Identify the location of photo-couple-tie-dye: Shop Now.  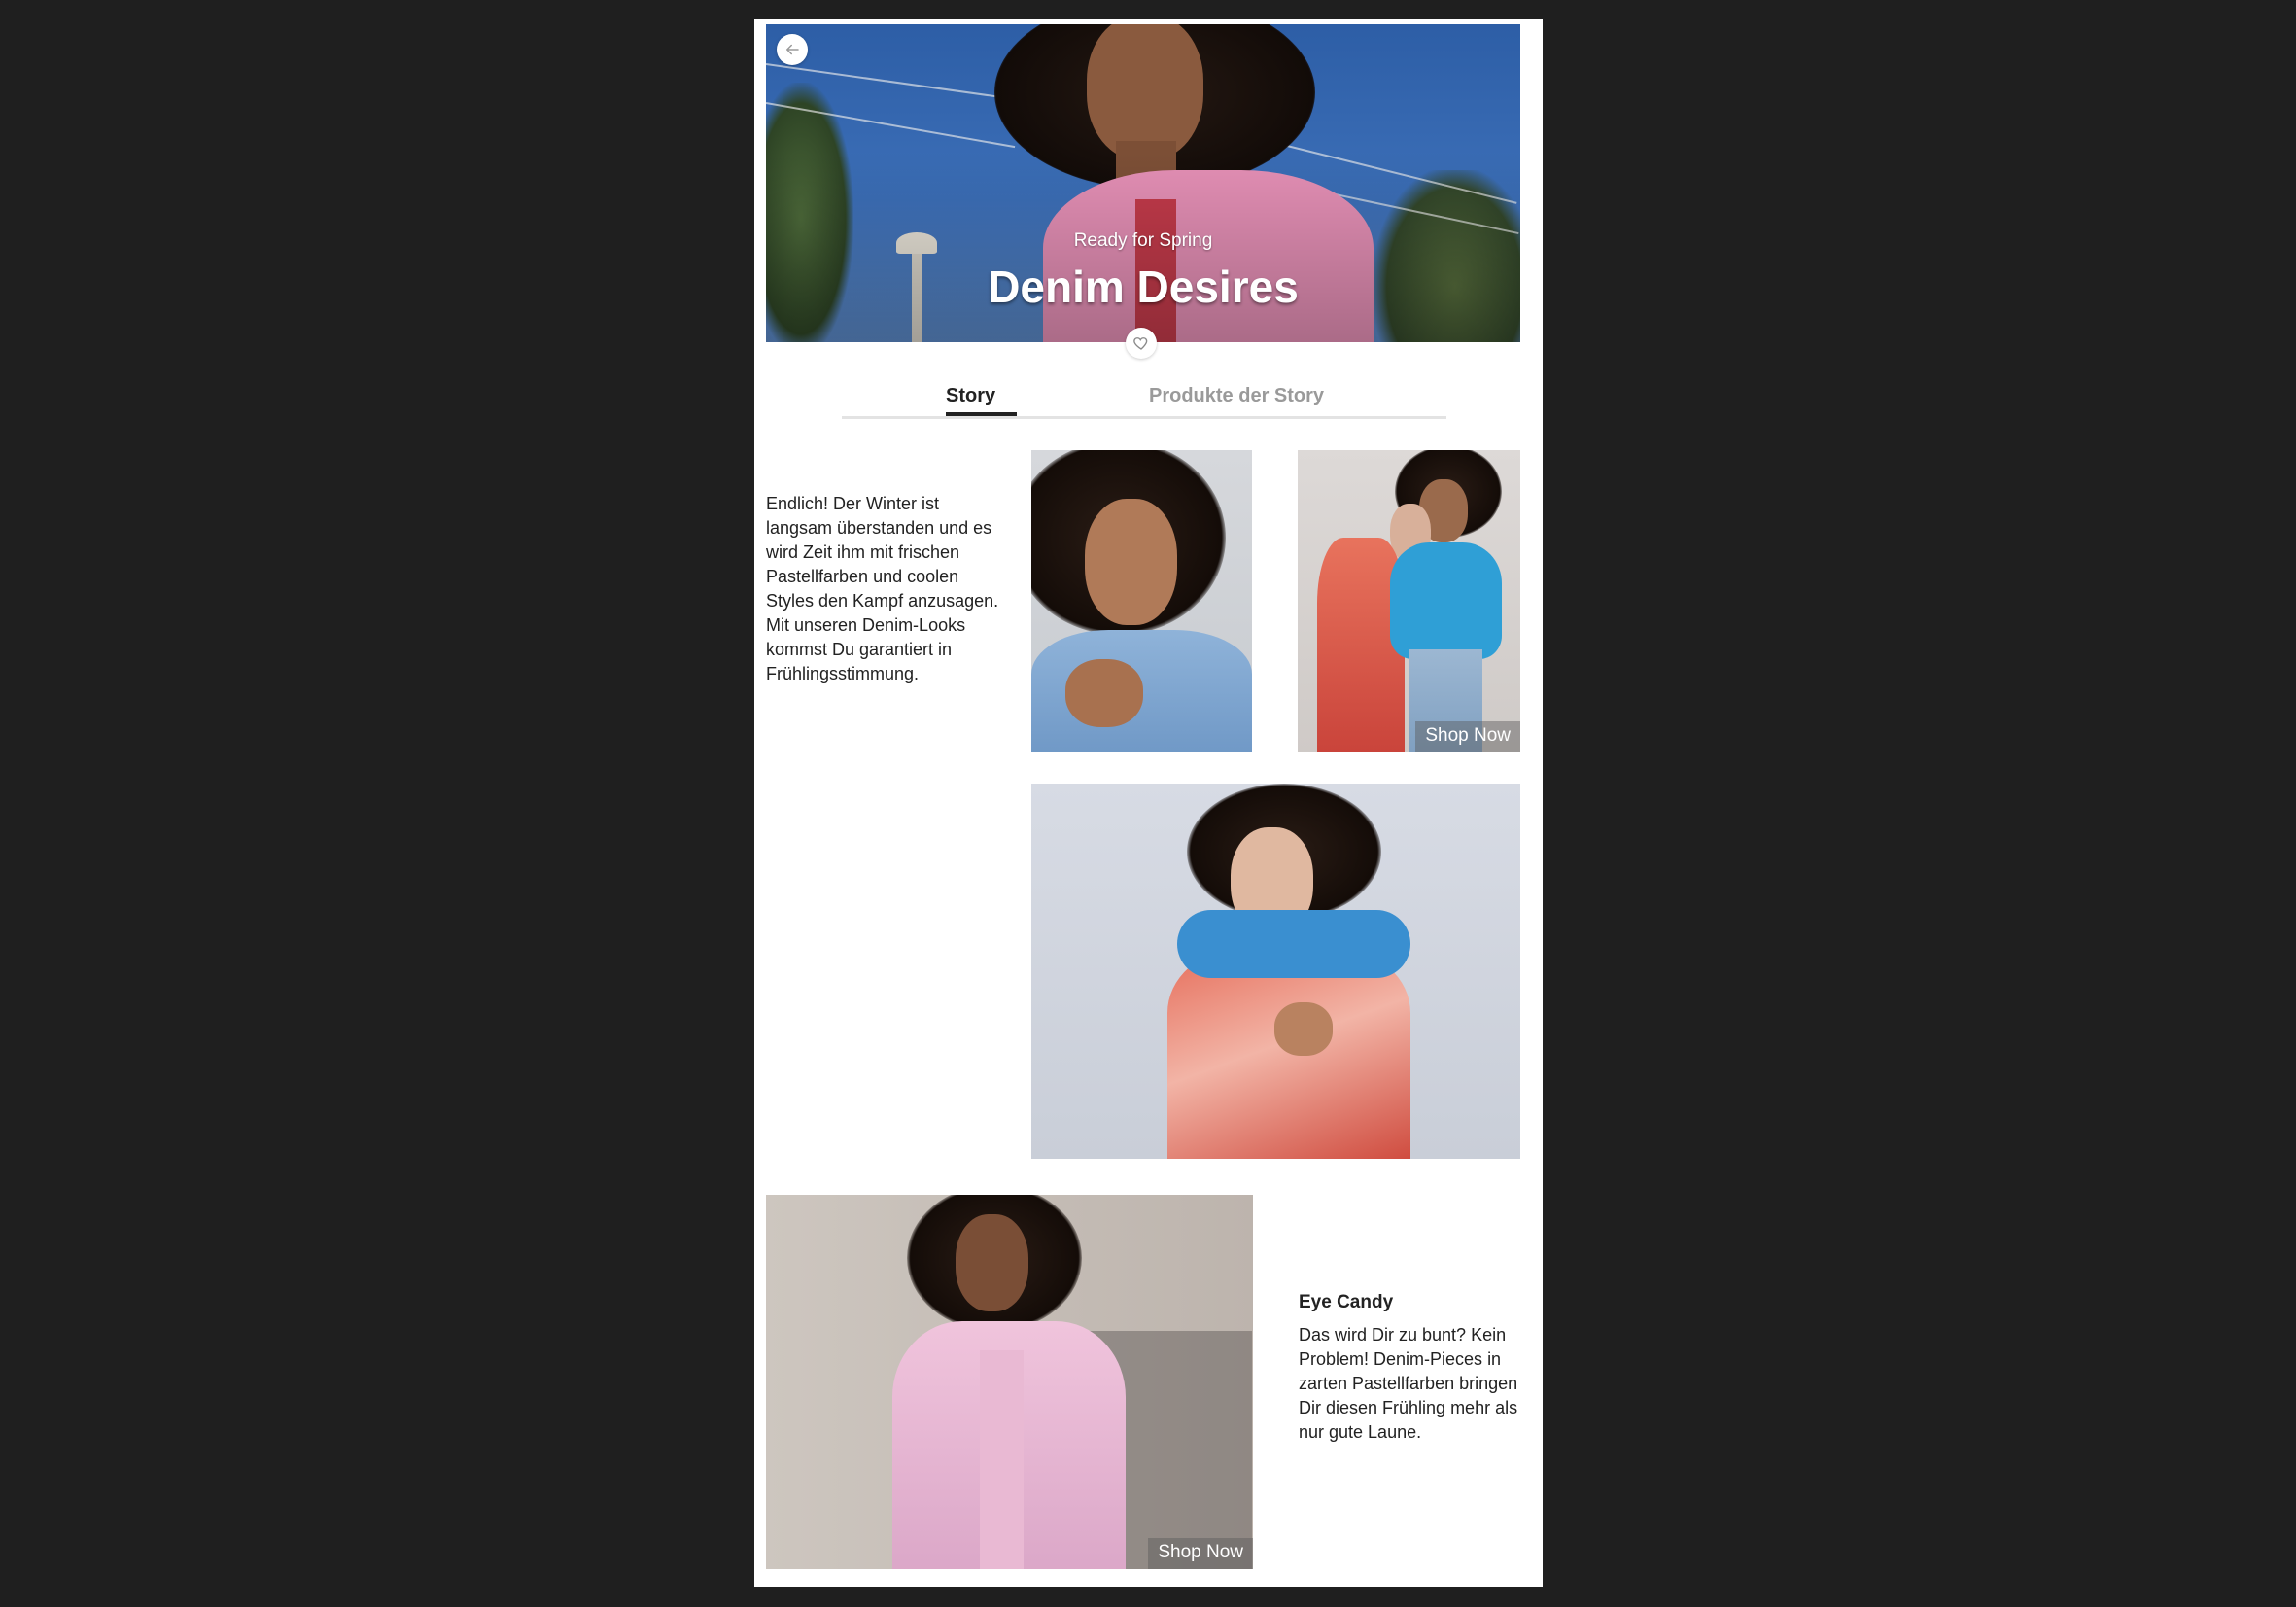
(1409, 601).